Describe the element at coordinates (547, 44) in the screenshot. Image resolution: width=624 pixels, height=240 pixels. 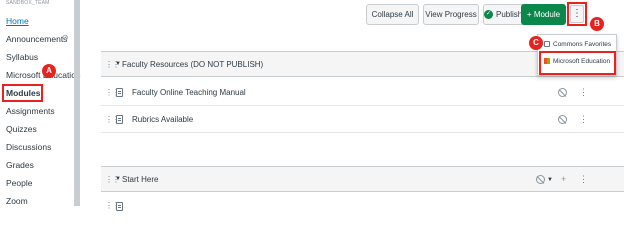
I see `commons-icon` at that location.